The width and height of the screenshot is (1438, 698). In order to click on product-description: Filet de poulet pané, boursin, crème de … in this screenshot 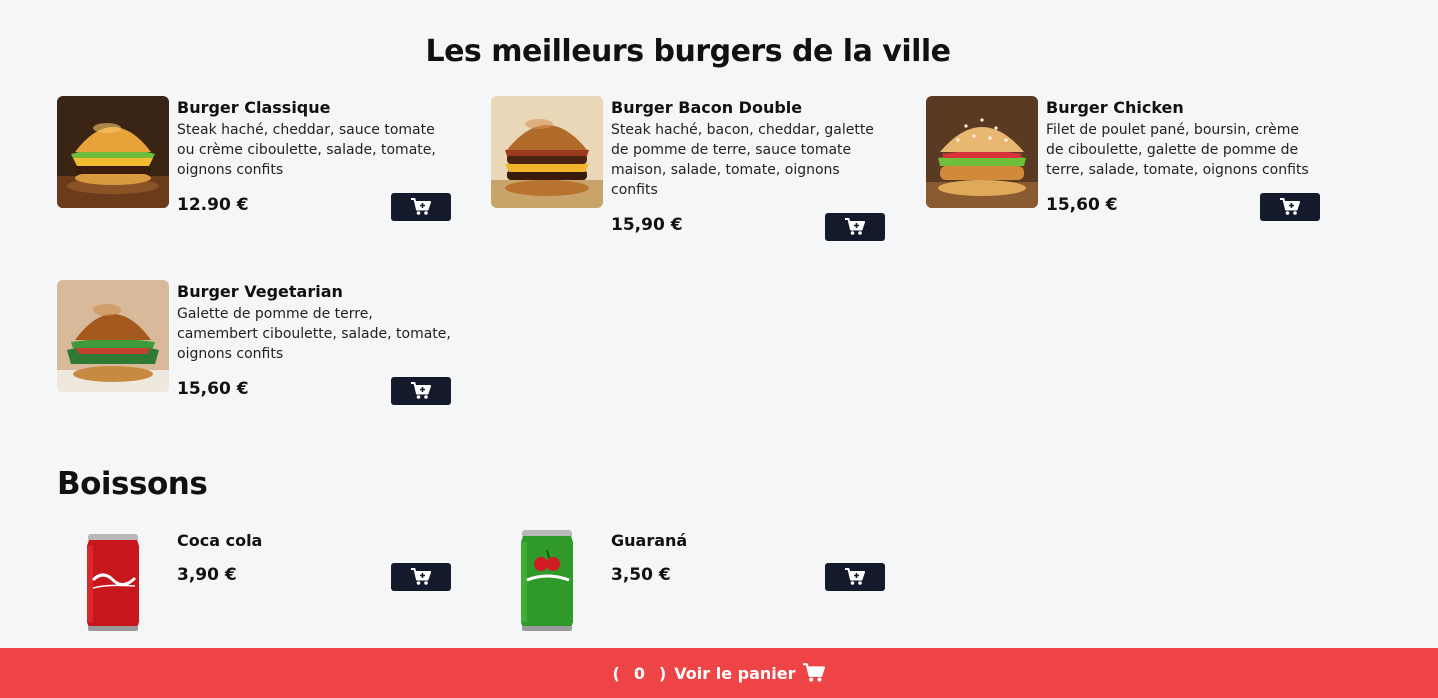, I will do `click(1177, 150)`.